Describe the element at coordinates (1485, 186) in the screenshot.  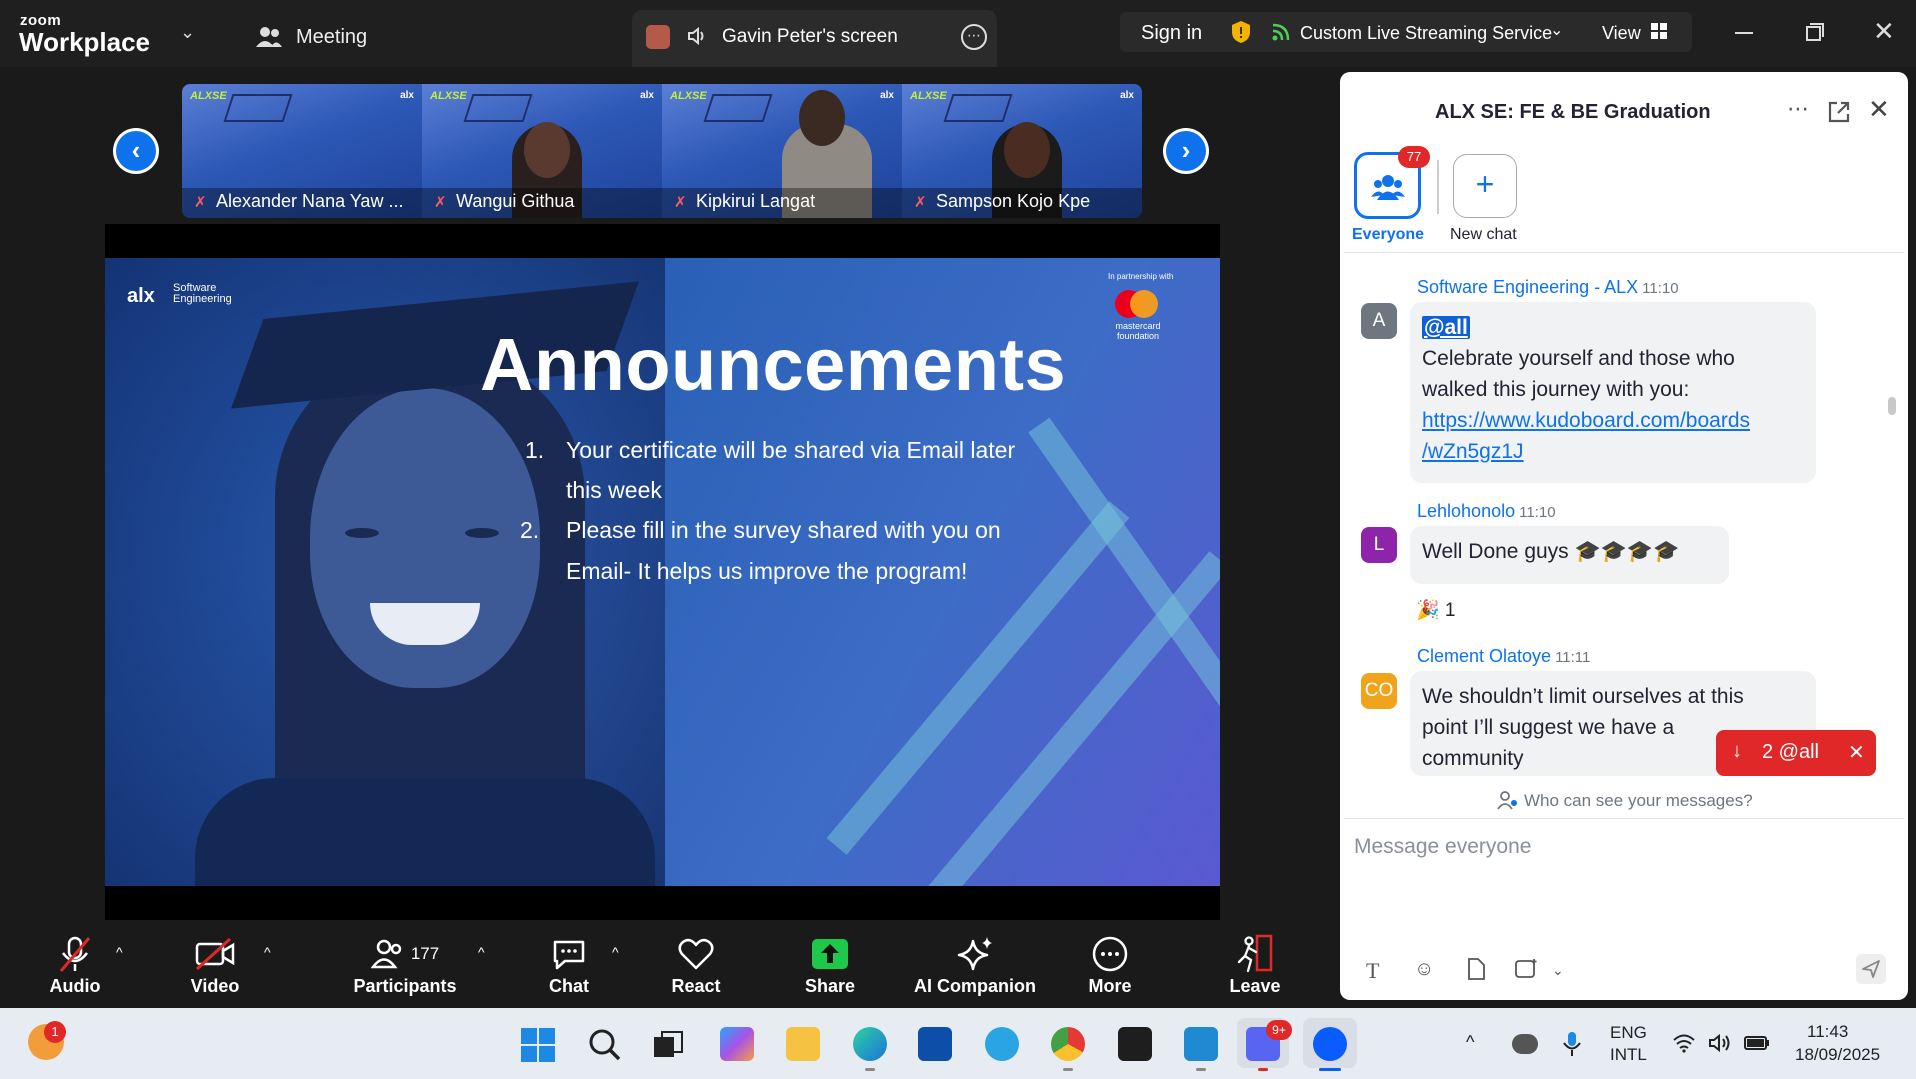
I see `new-chat-button: +` at that location.